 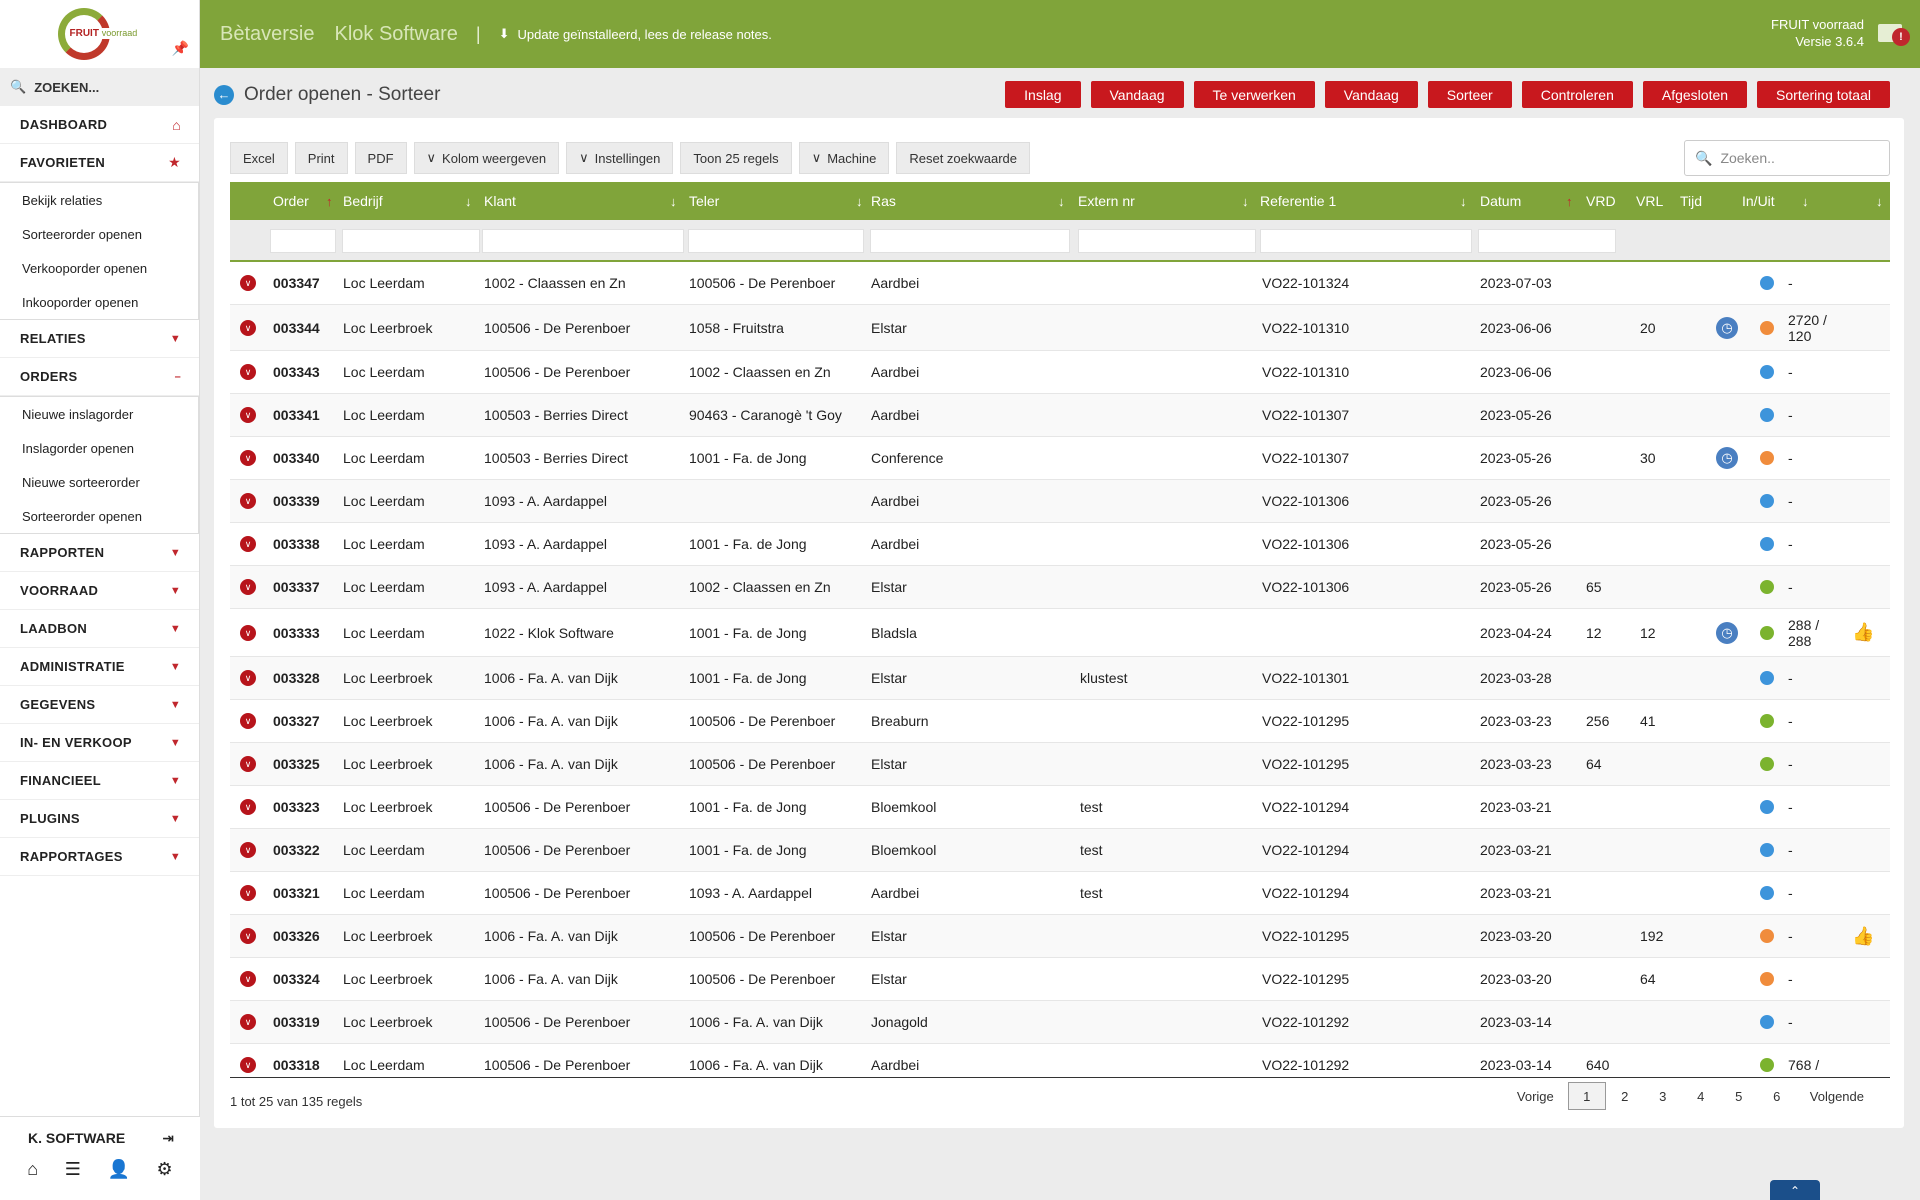 I want to click on filter-button-sorteer: Sorteer, so click(x=1469, y=94).